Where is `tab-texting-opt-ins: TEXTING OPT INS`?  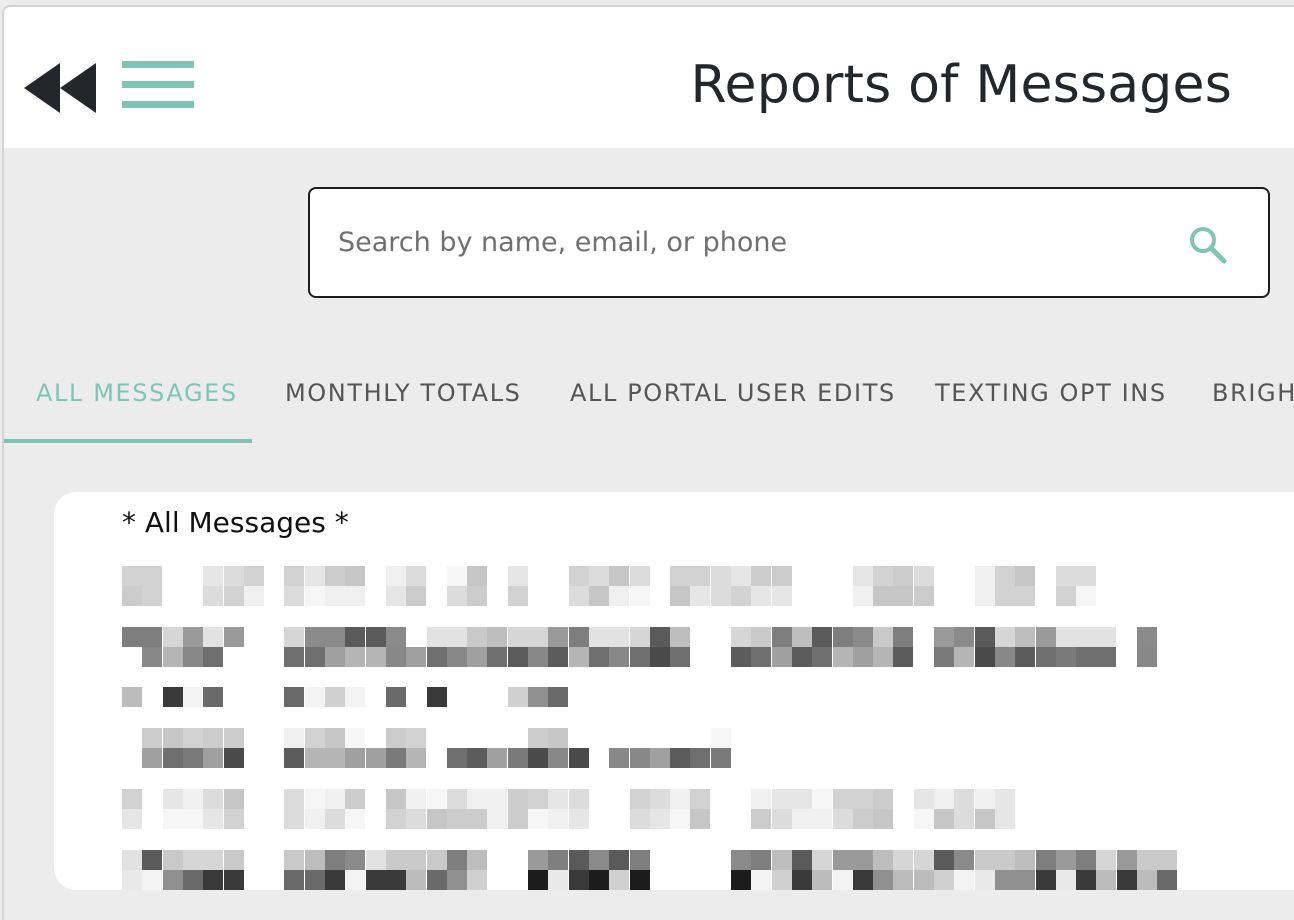 tab-texting-opt-ins: TEXTING OPT INS is located at coordinates (1051, 393).